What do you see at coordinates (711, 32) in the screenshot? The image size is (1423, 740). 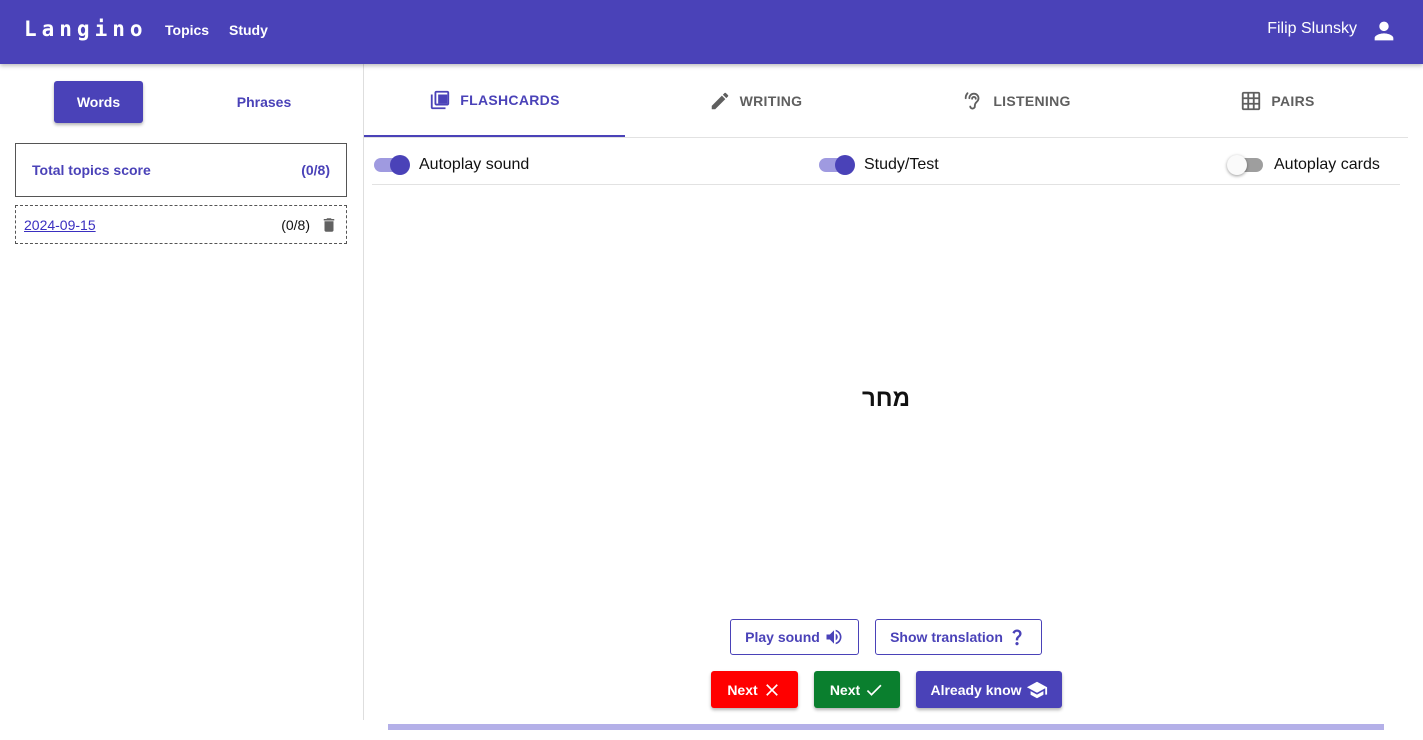 I see `app-bar: Langino Topics Study Filip Slunsky` at bounding box center [711, 32].